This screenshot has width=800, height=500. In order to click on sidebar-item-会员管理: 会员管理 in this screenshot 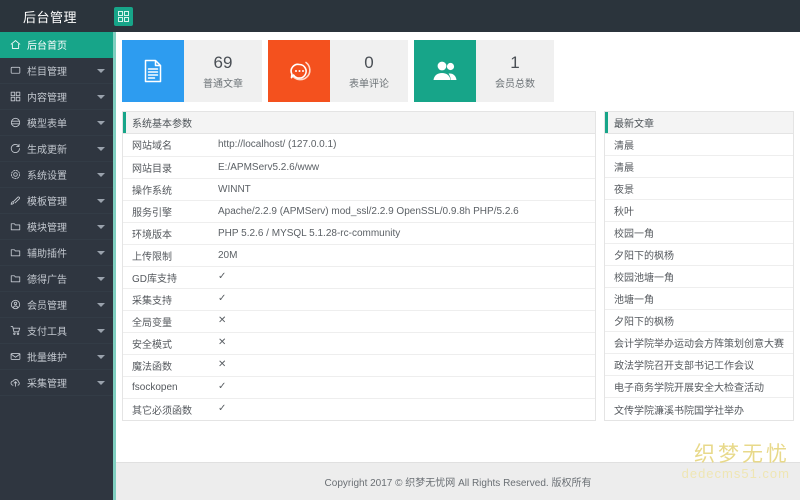, I will do `click(56, 305)`.